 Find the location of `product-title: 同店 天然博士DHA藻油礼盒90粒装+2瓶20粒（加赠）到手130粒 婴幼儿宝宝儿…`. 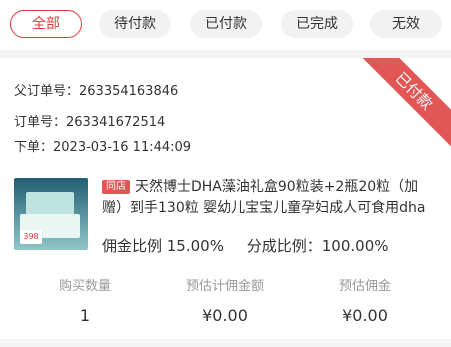

product-title: 同店 天然博士DHA藻油礼盒90粒装+2瓶20粒（加赠）到手130粒 婴幼儿宝宝儿… is located at coordinates (267, 198).